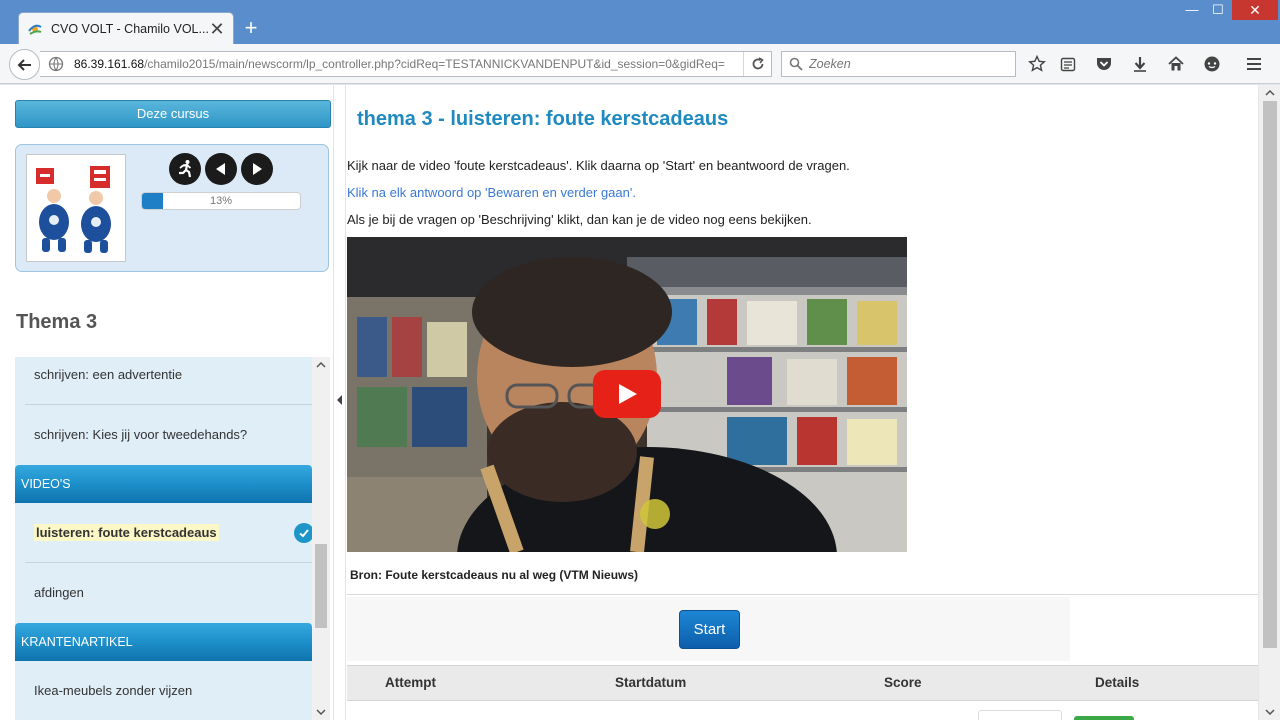  I want to click on site-info-icon, so click(56, 64).